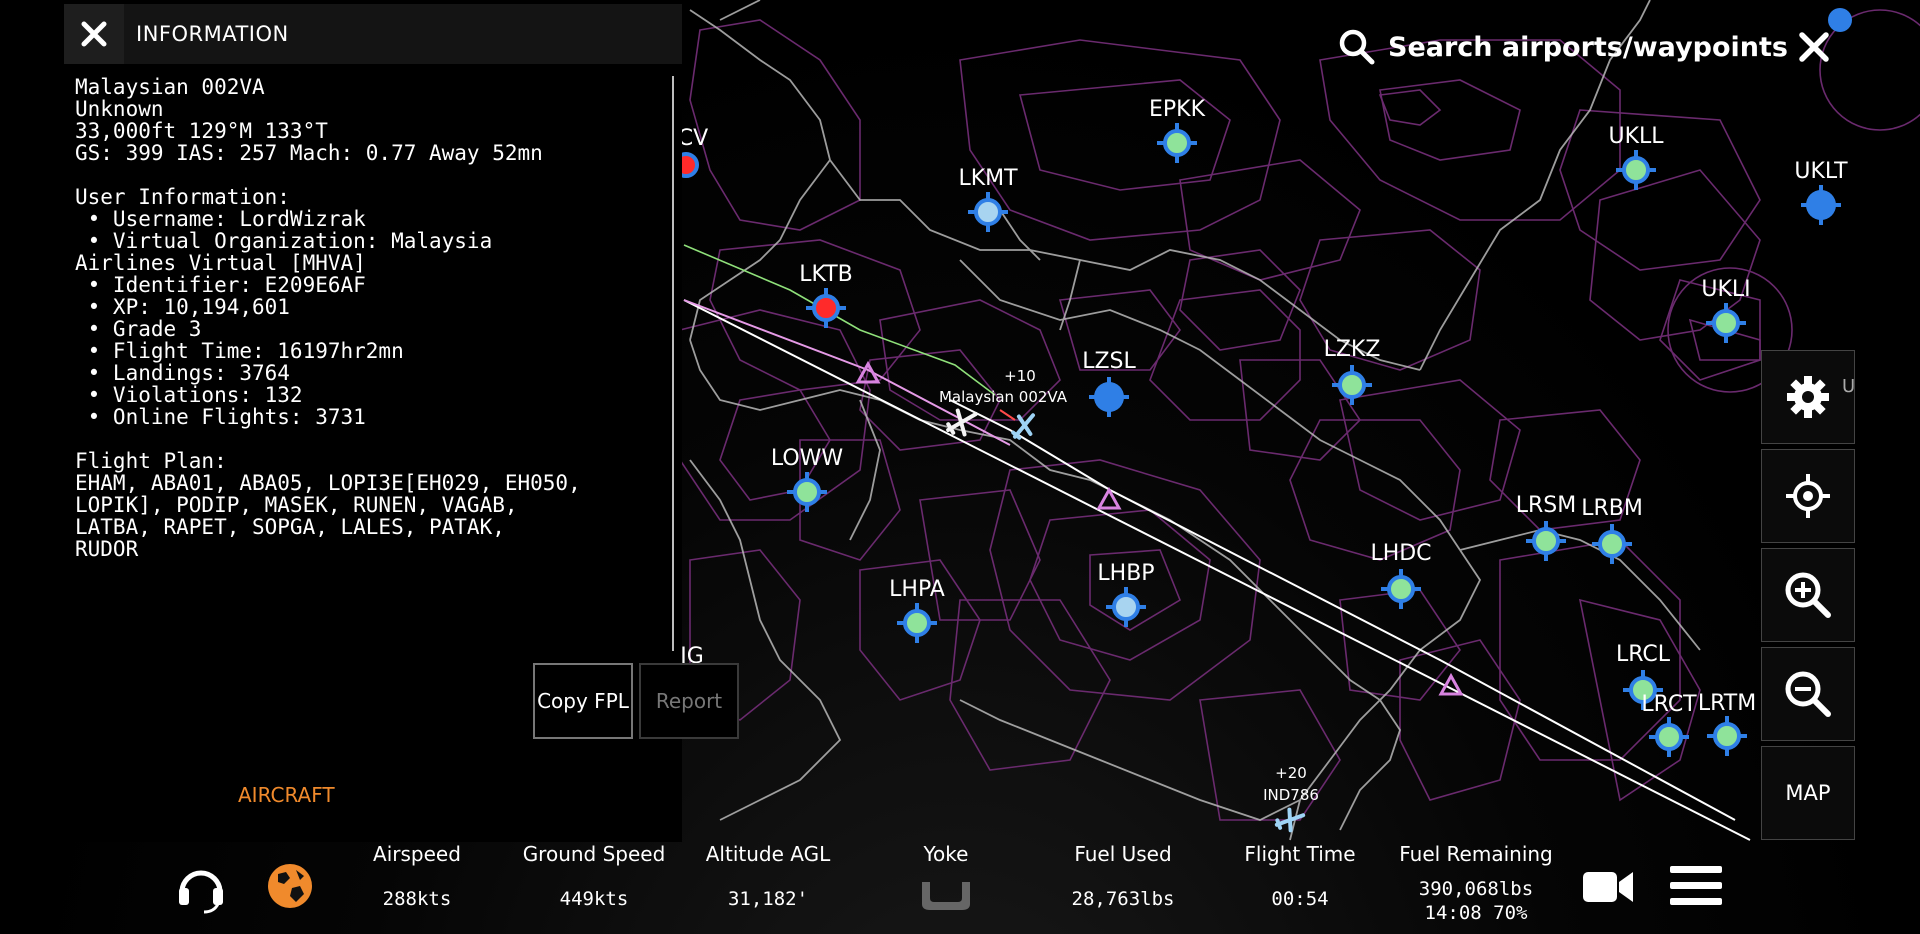 The height and width of the screenshot is (934, 1920). I want to click on info-line: • Flight Time: 16197hr2mn, so click(239, 351).